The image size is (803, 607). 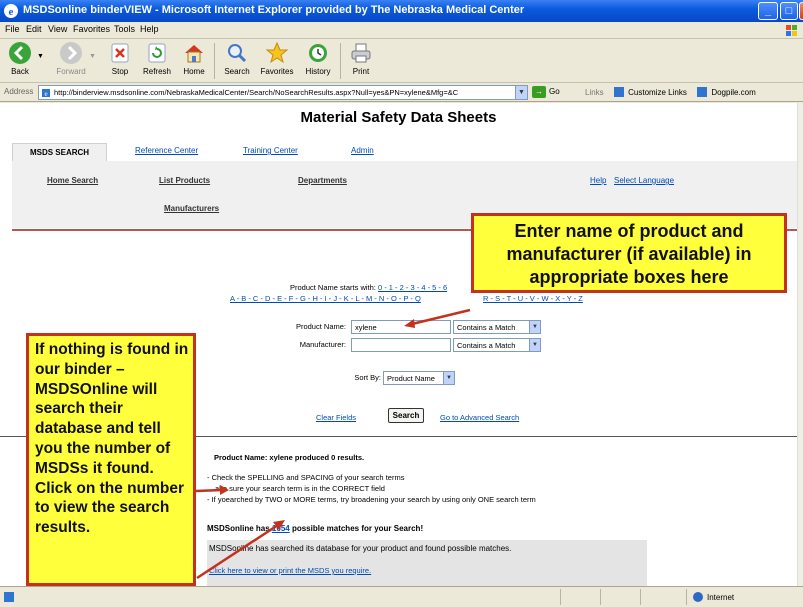 What do you see at coordinates (322, 180) in the screenshot?
I see `nav-departments: Departments` at bounding box center [322, 180].